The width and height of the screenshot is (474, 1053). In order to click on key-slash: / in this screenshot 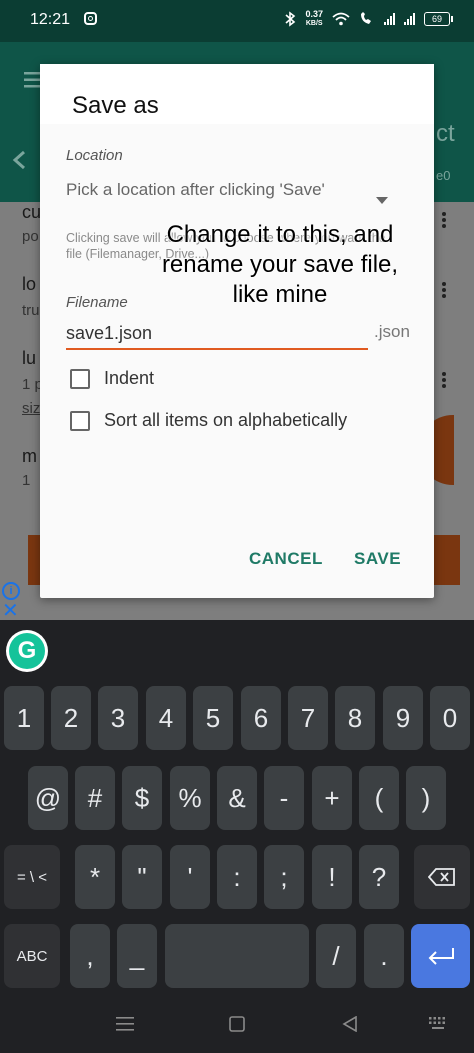, I will do `click(336, 956)`.